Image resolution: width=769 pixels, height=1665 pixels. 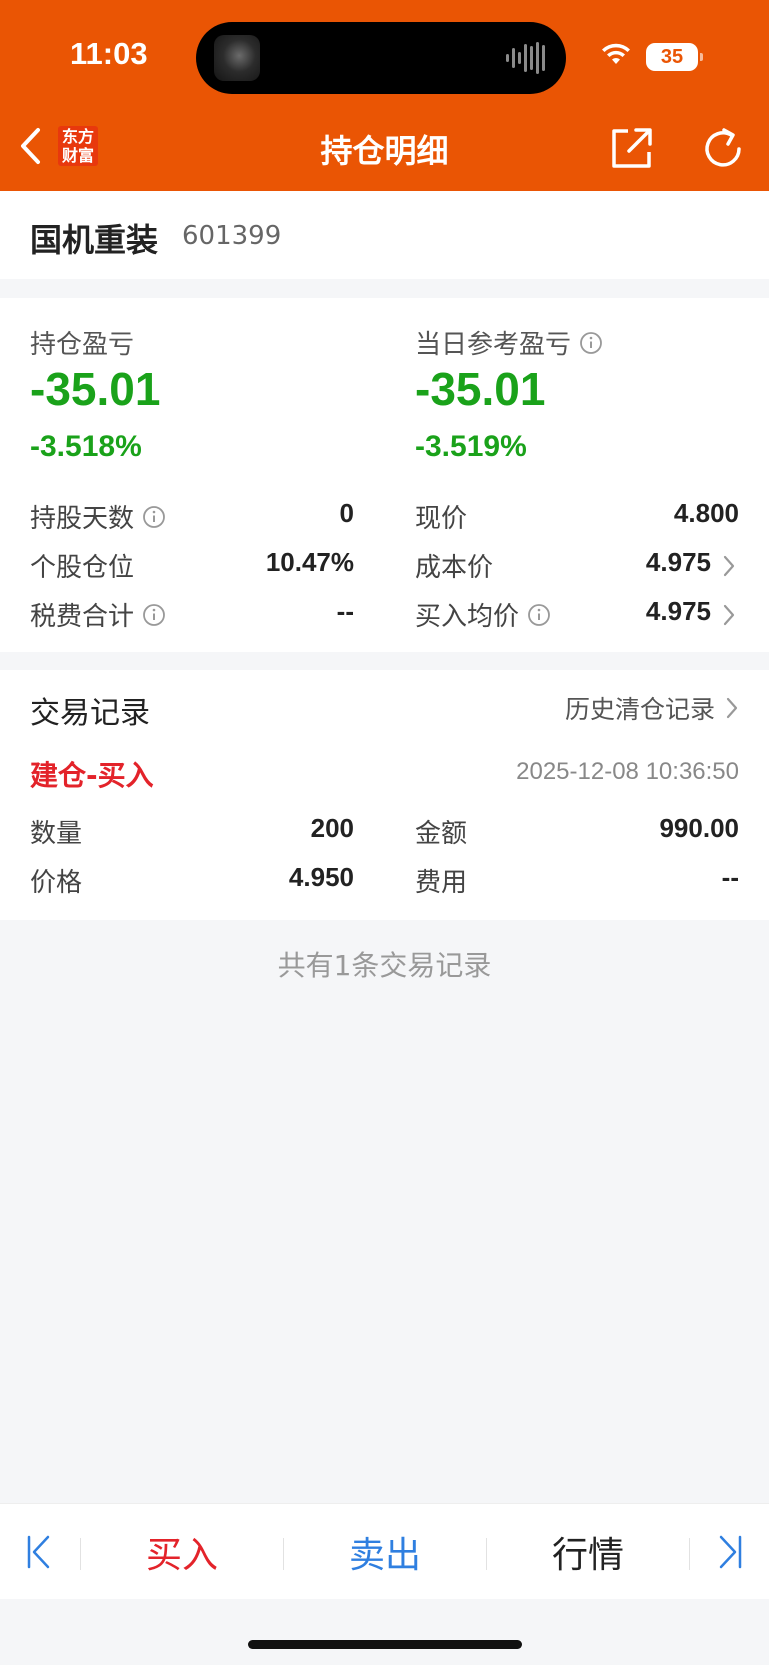 I want to click on buy-button: 买入, so click(x=182, y=1552).